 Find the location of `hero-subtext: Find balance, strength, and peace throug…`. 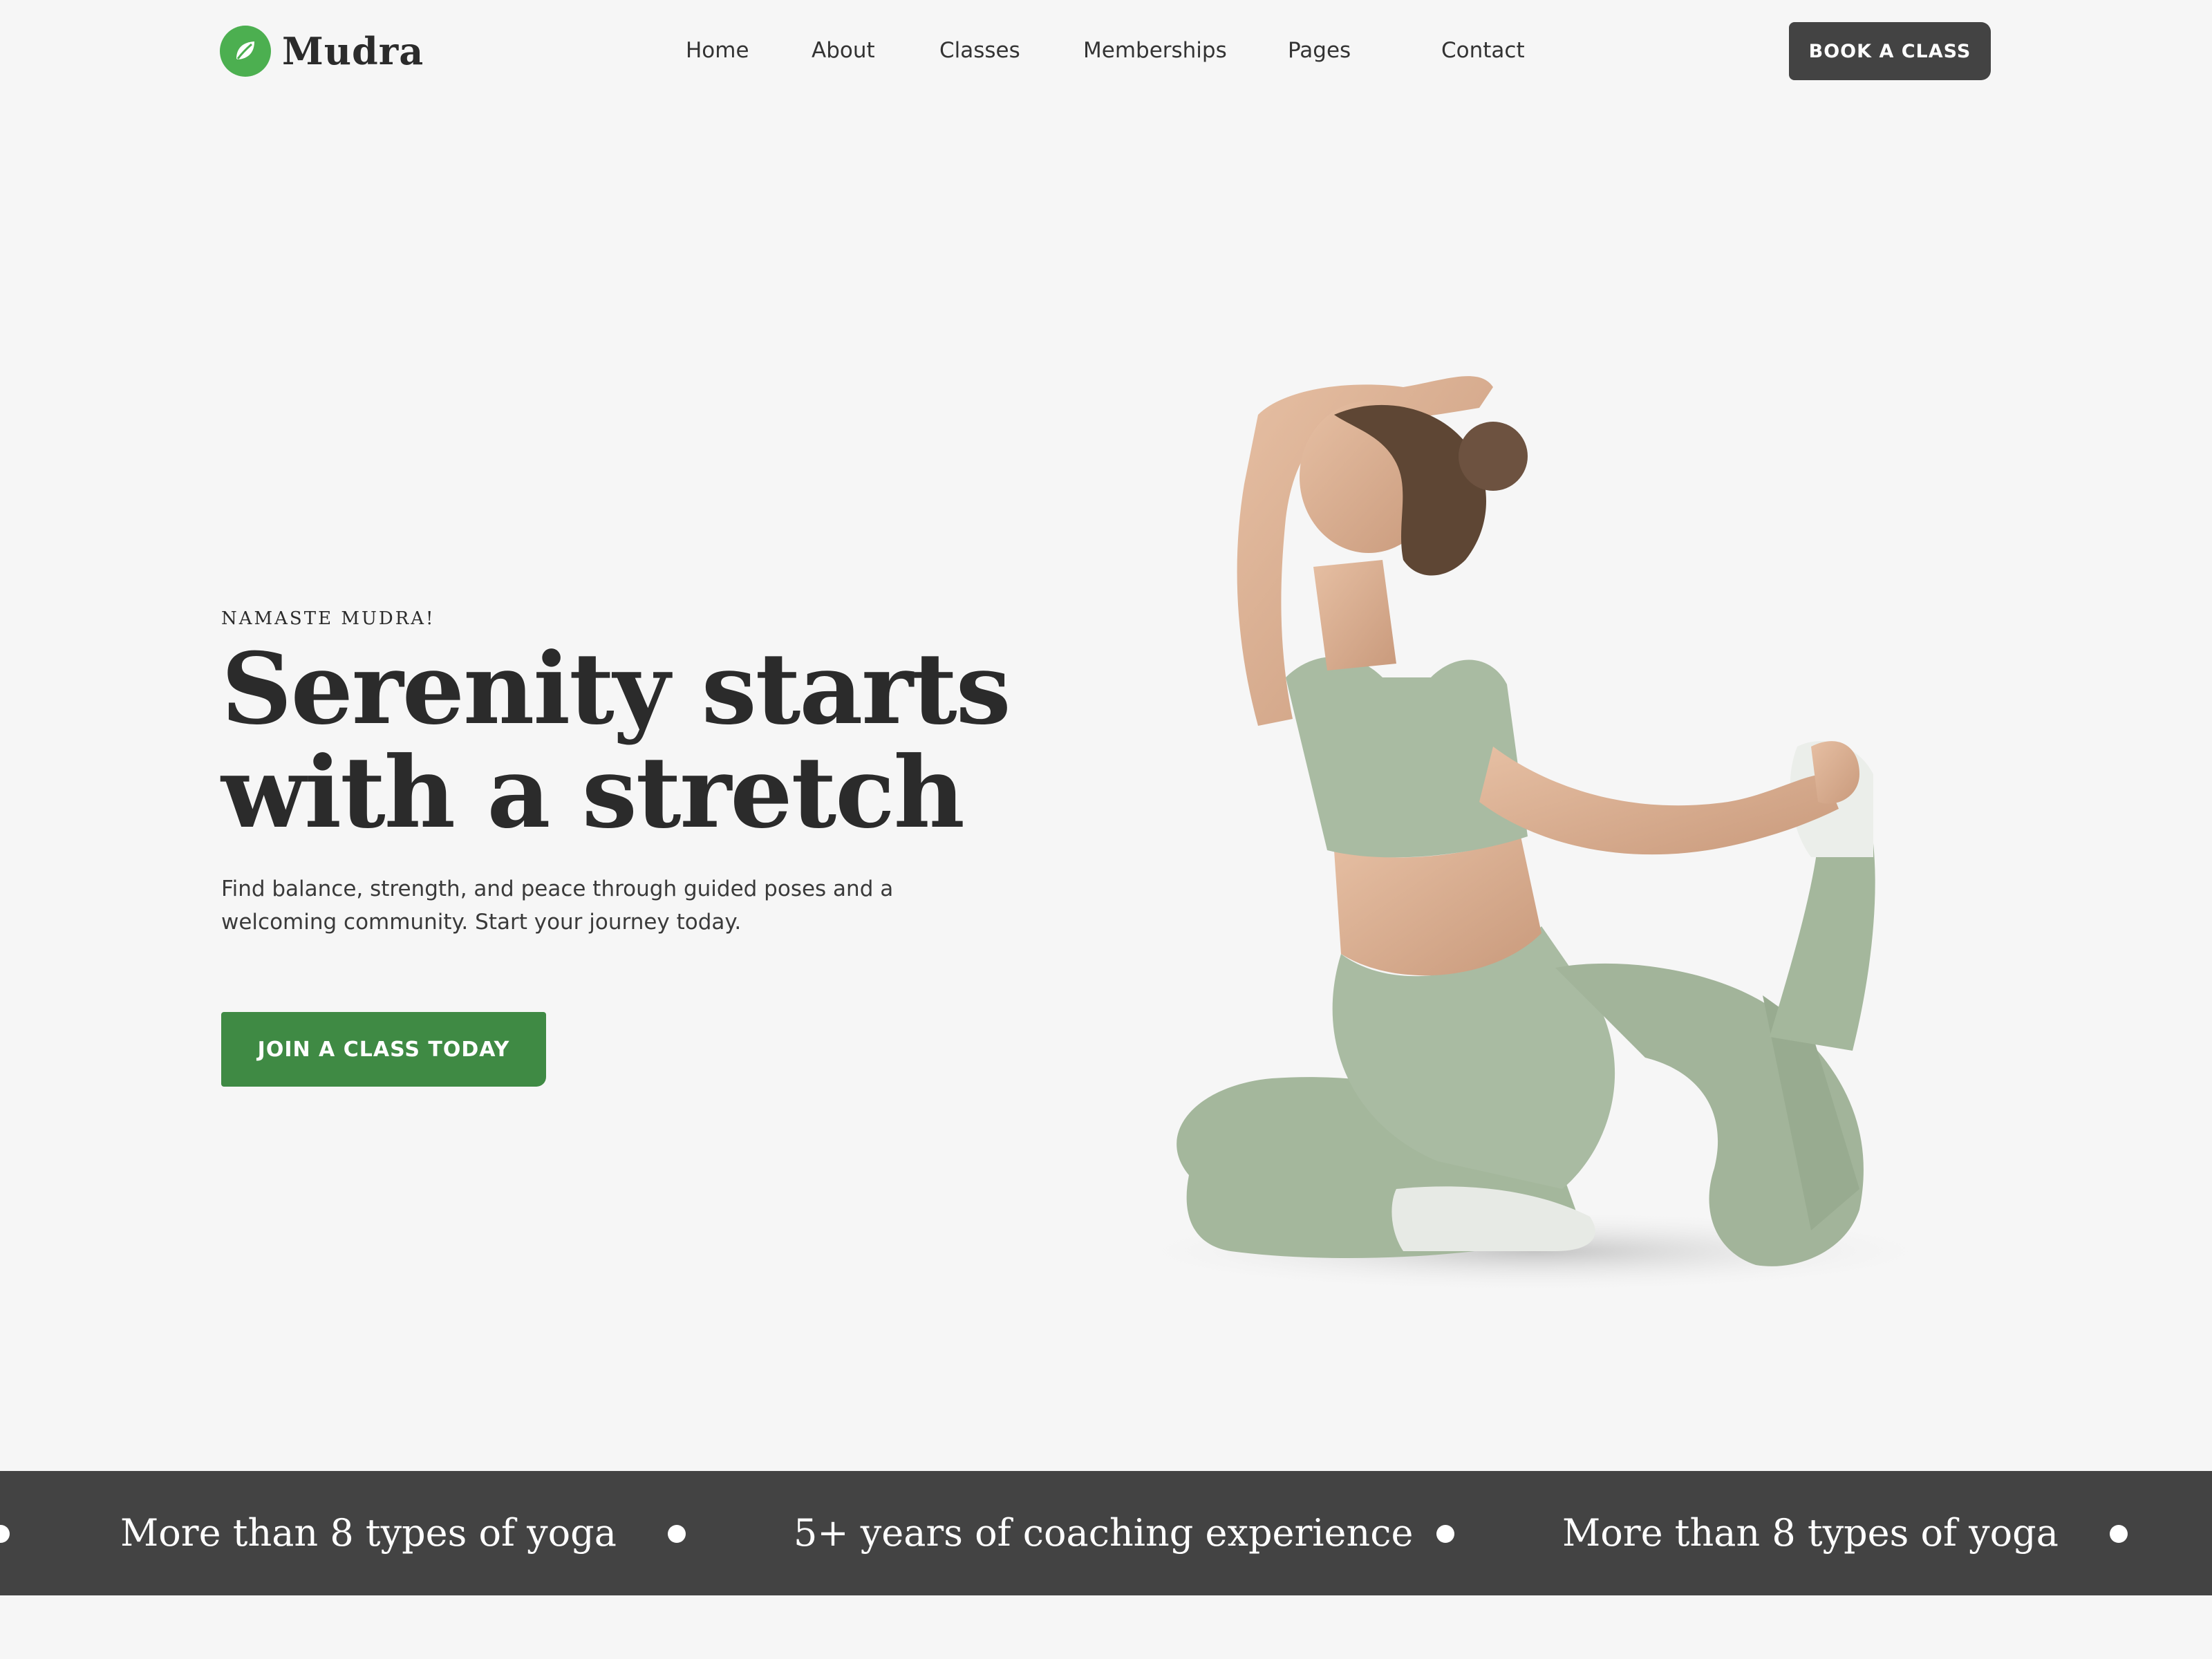

hero-subtext: Find balance, strength, and peace throug… is located at coordinates (566, 906).